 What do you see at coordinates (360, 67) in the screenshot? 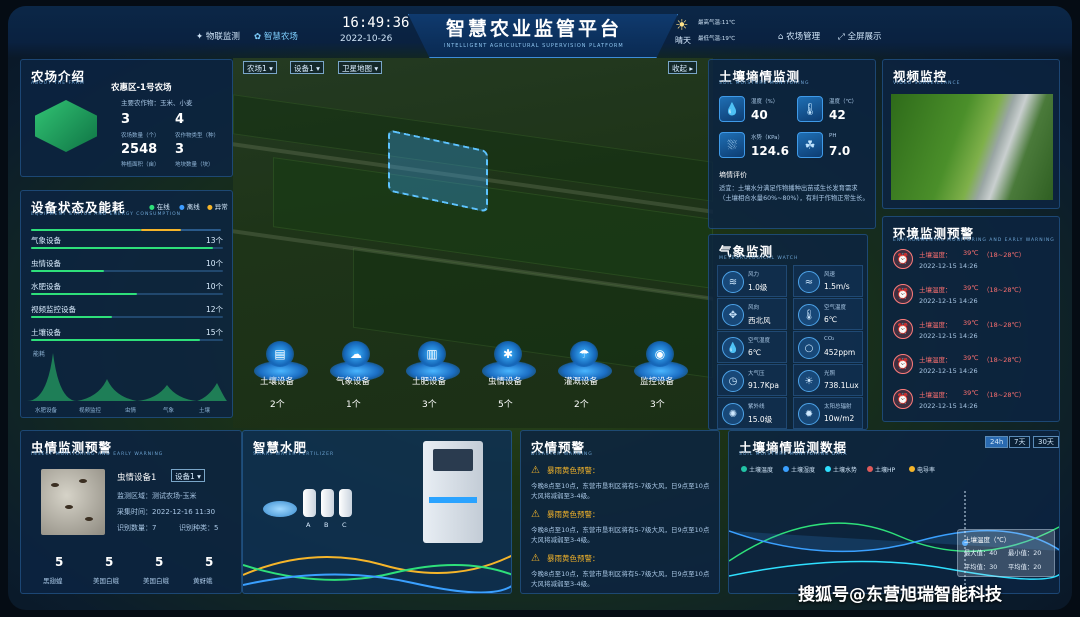
I see `map-type-select: 卫星地图 ▾` at bounding box center [360, 67].